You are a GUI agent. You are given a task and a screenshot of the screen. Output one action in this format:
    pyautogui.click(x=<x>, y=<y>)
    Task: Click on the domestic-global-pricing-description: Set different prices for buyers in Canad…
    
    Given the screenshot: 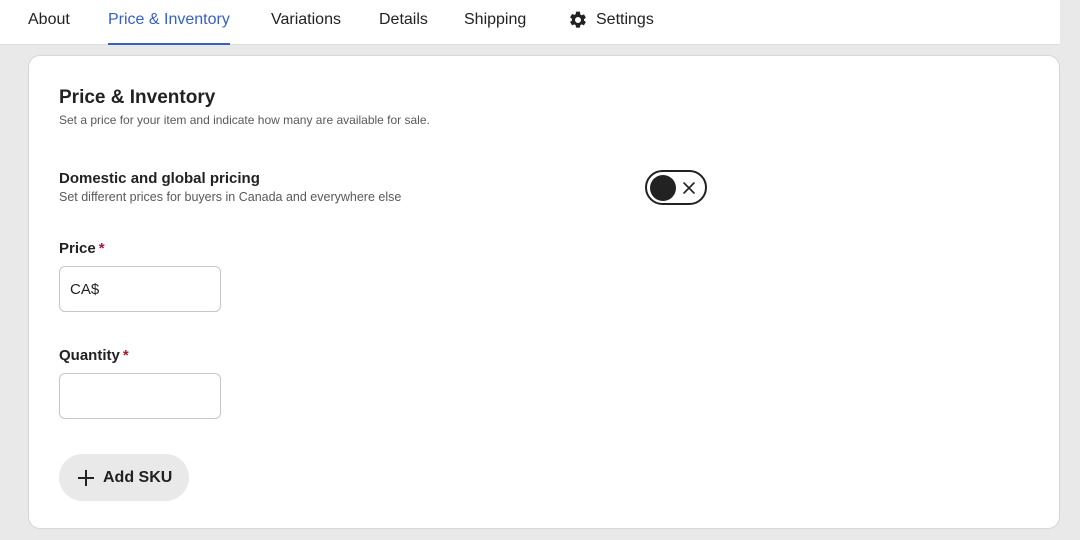 What is the action you would take?
    pyautogui.click(x=230, y=197)
    